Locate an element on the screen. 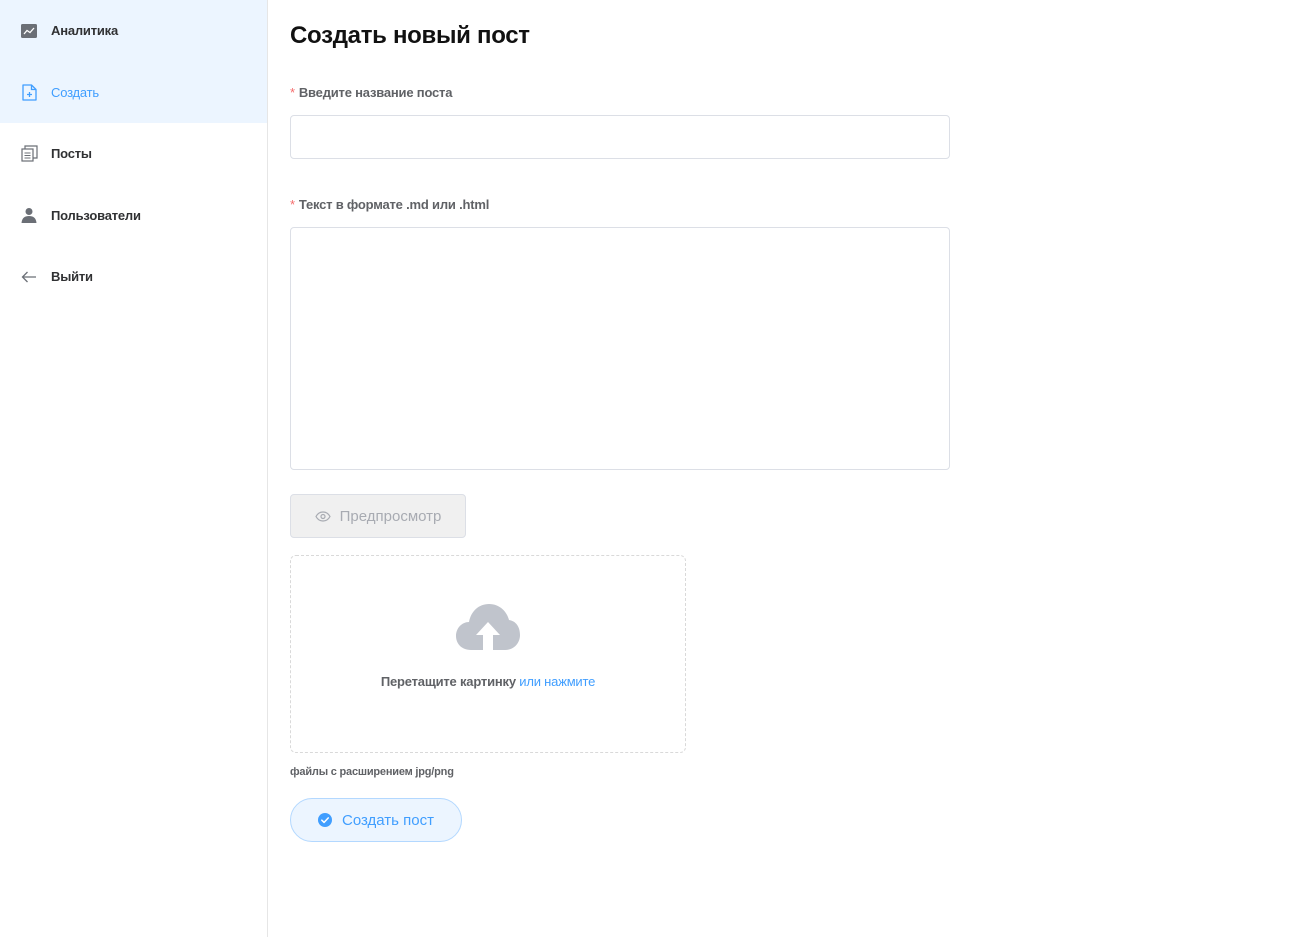 The height and width of the screenshot is (937, 1294). page-title: Создать новый пост is located at coordinates (410, 35).